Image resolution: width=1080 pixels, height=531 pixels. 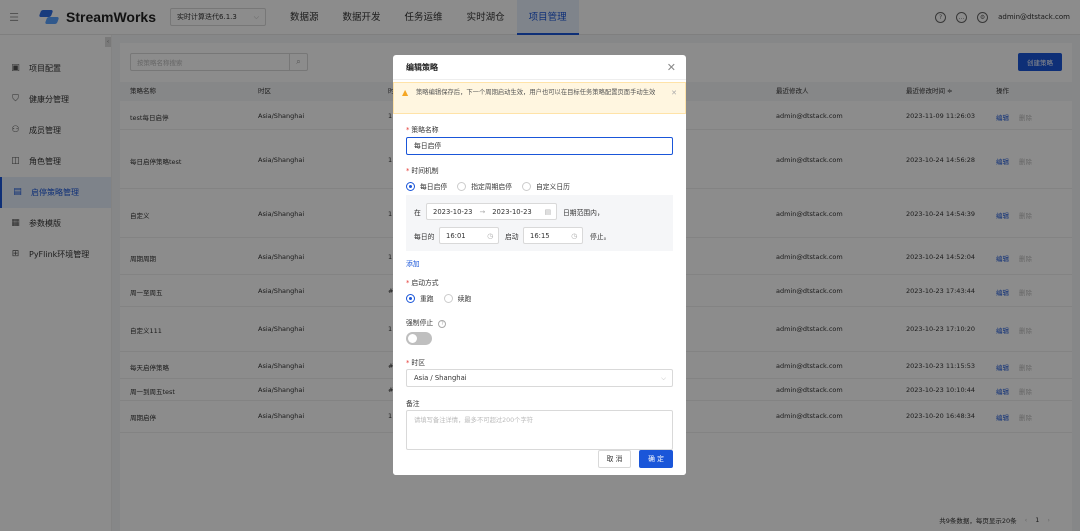 I want to click on alert-close-icon: ✕, so click(x=674, y=93).